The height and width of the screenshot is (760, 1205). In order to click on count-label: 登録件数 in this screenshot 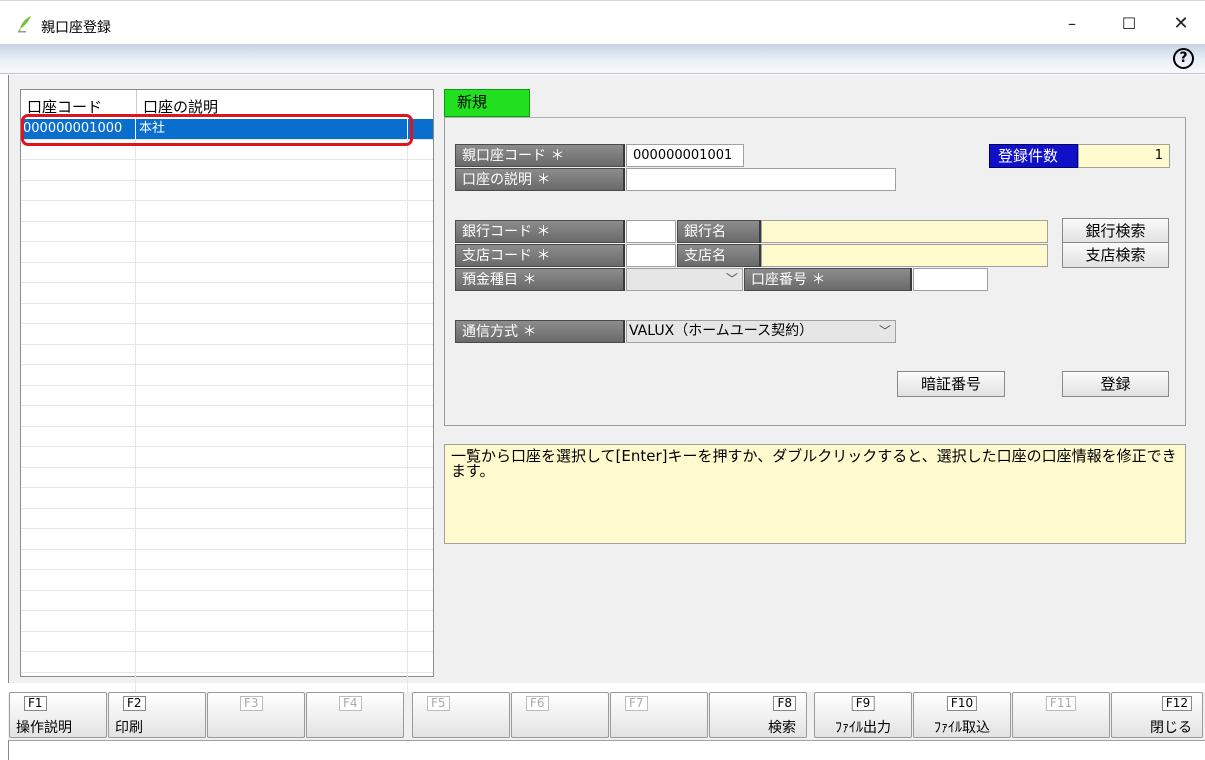, I will do `click(1033, 156)`.